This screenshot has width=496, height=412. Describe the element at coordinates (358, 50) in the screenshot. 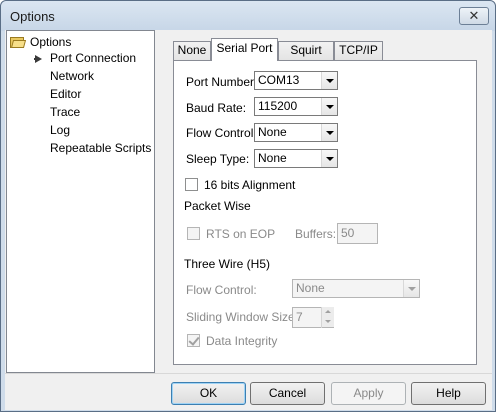

I see `tab-tcp-ip: TCP/IP` at that location.